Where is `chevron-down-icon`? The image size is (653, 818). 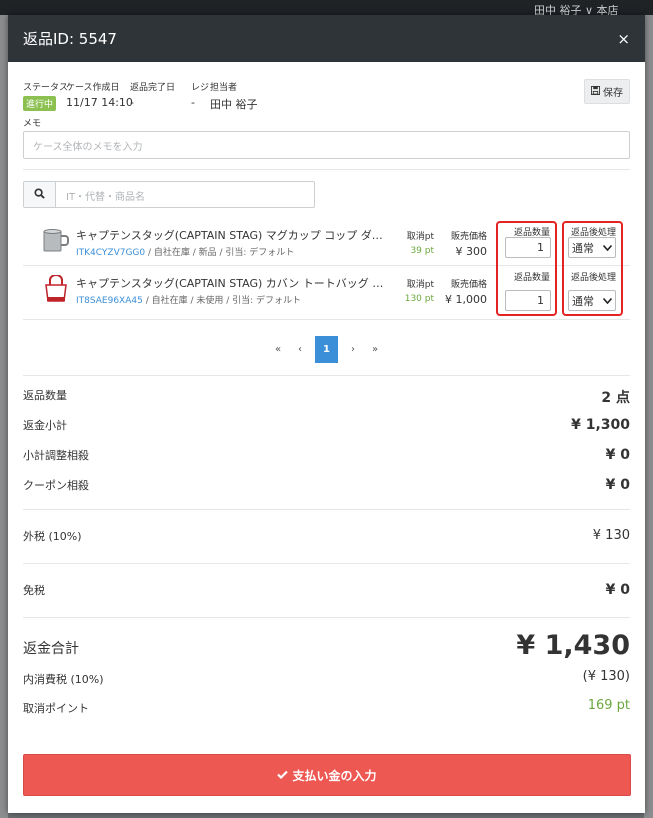 chevron-down-icon is located at coordinates (607, 247).